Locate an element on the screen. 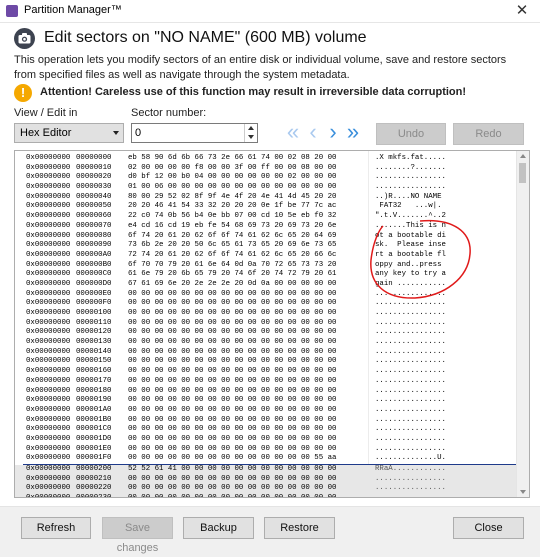 The width and height of the screenshot is (540, 558). hex-row-offset: 000001B0 is located at coordinates (94, 419).